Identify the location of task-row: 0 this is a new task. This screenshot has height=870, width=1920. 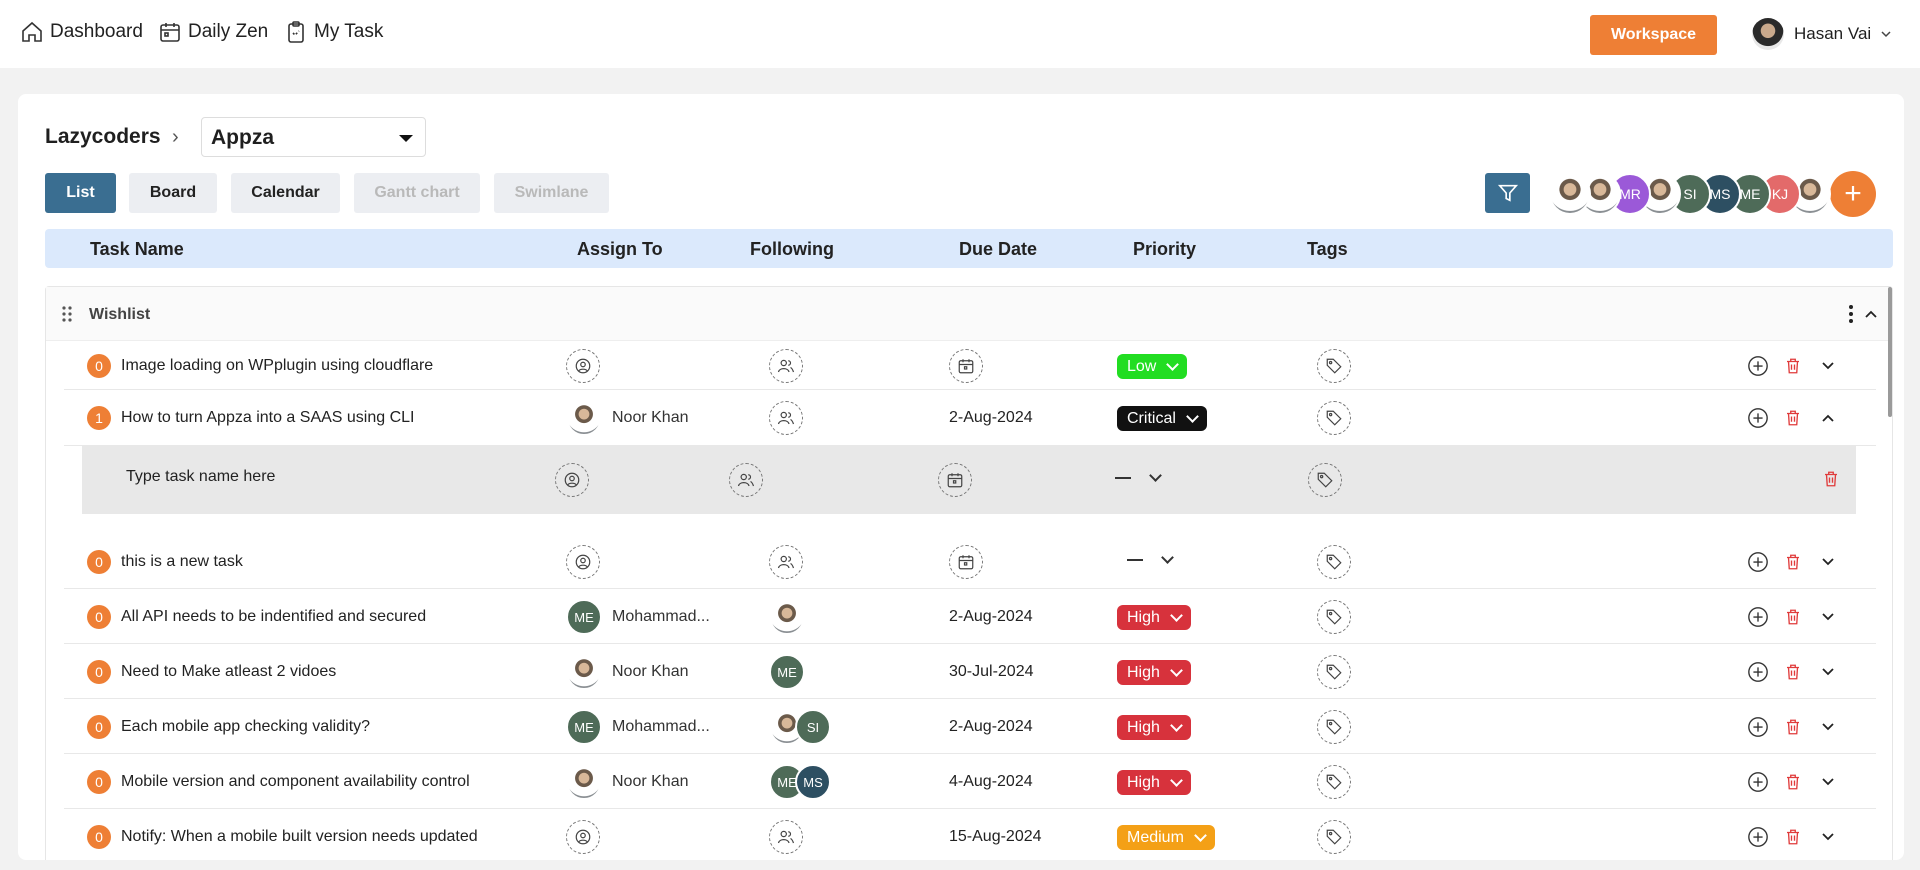
(970, 562).